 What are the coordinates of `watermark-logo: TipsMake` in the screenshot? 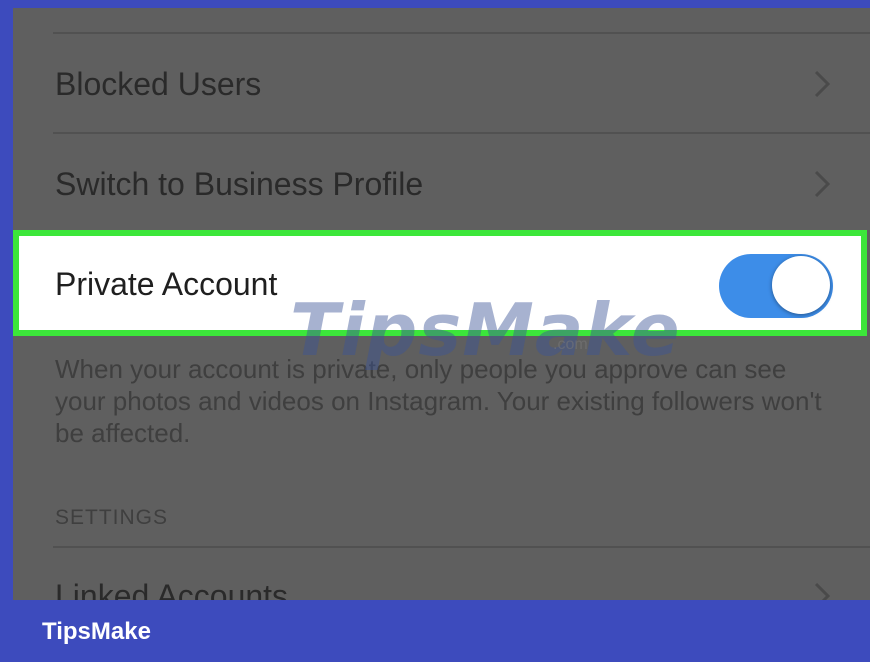 It's located at (485, 330).